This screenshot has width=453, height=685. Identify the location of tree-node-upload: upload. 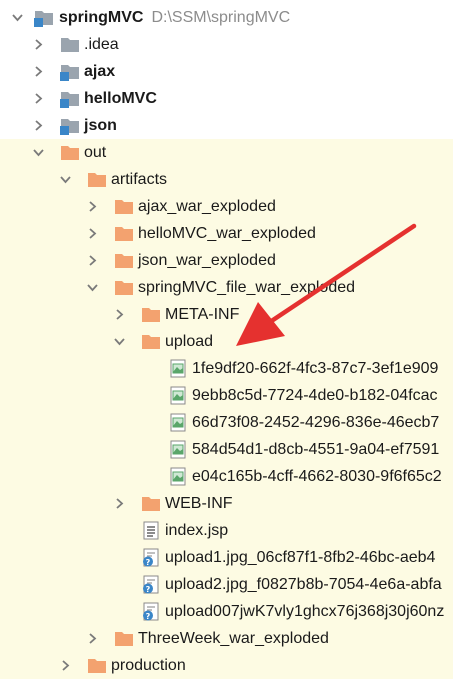
(226, 341).